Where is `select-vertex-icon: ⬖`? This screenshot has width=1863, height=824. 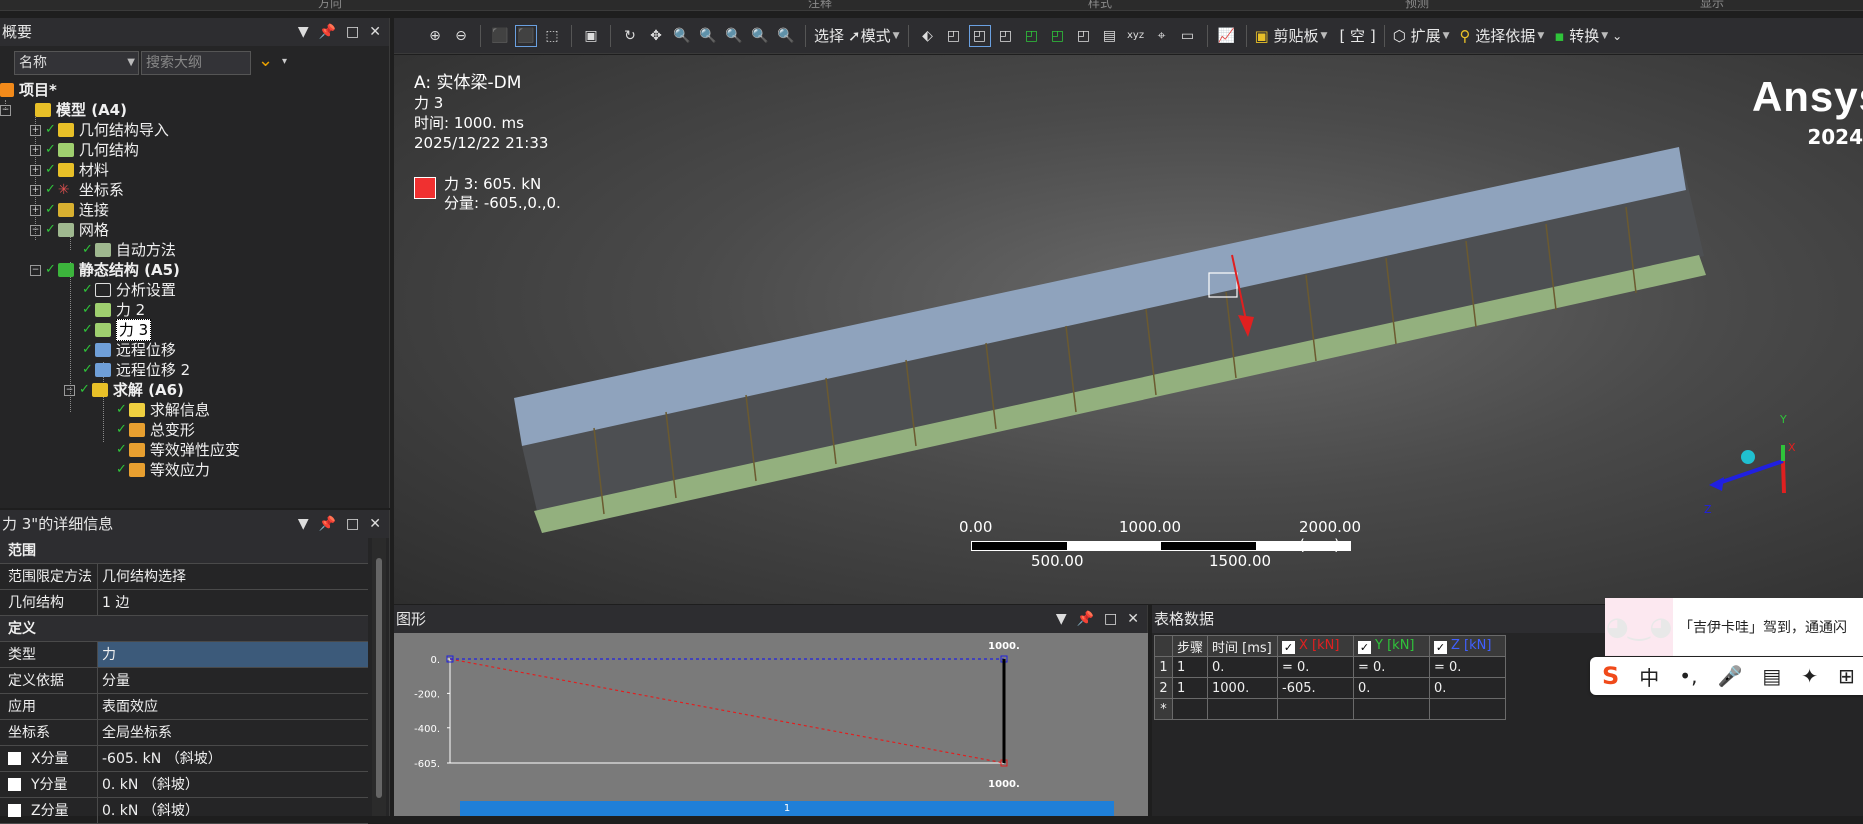 select-vertex-icon: ⬖ is located at coordinates (928, 36).